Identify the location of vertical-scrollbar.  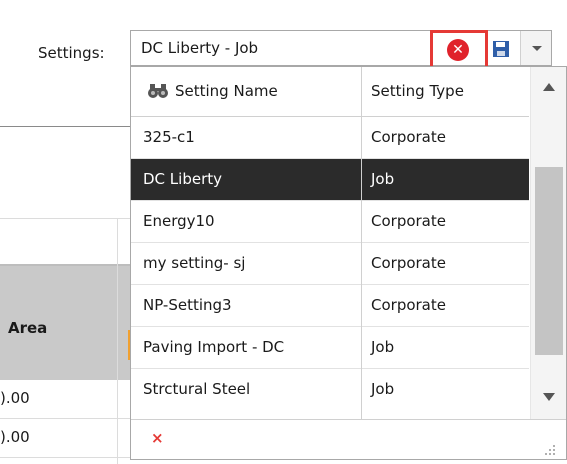
(548, 243).